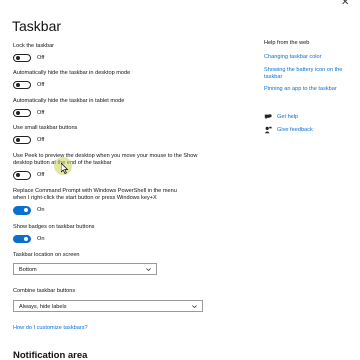  I want to click on page-title: Taskbar, so click(37, 26).